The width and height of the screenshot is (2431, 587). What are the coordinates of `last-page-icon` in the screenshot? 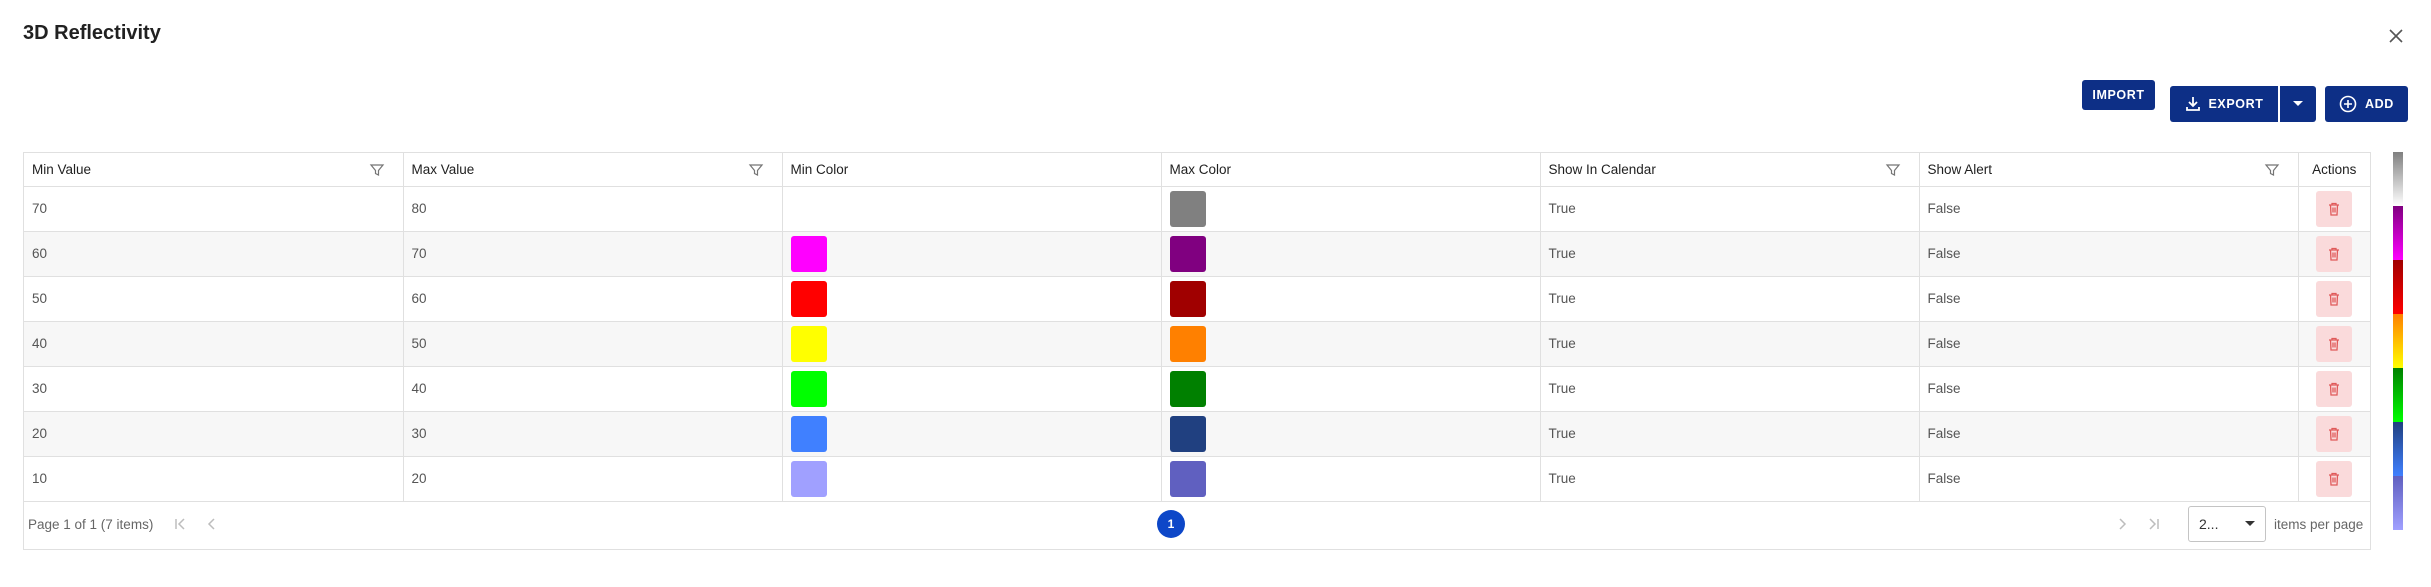 It's located at (2154, 524).